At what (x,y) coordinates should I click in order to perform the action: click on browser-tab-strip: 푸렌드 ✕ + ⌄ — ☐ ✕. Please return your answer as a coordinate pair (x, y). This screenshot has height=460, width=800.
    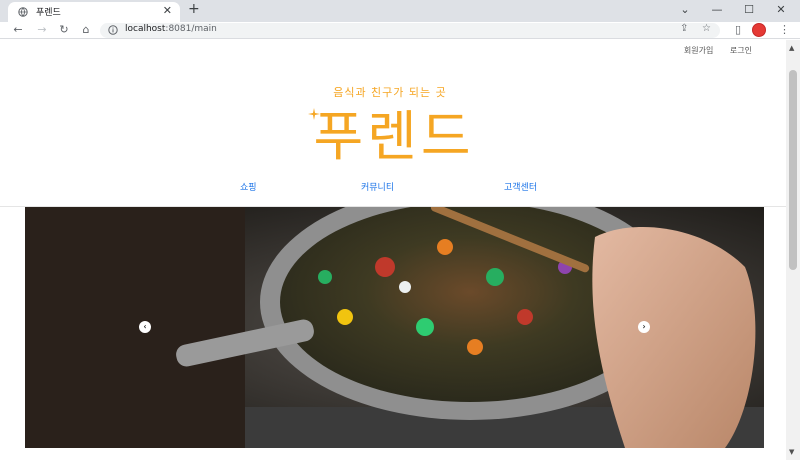
    Looking at the image, I should click on (400, 11).